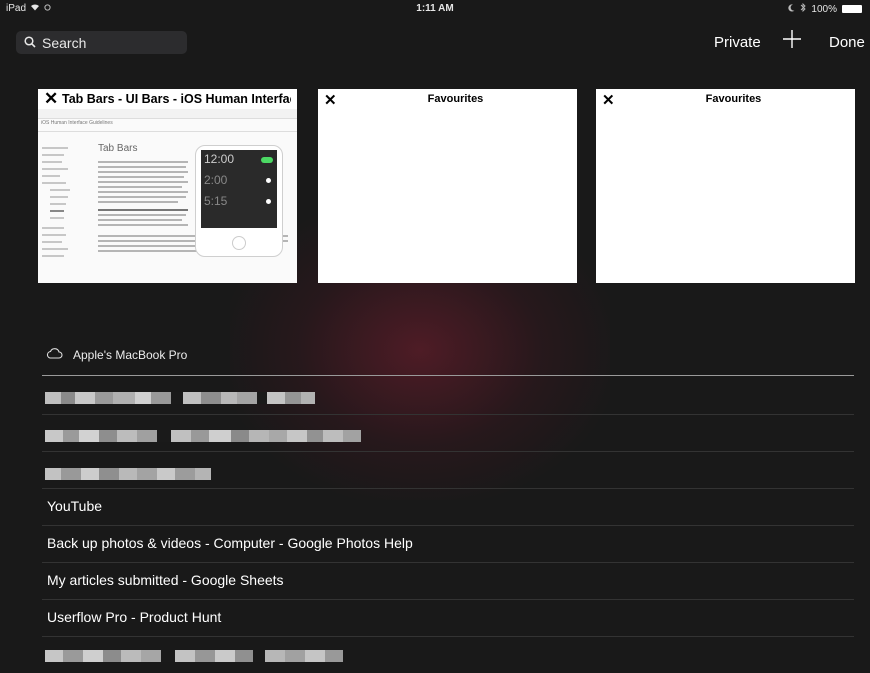 The height and width of the screenshot is (673, 870). What do you see at coordinates (75, 506) in the screenshot?
I see `list-item-label: YouTube` at bounding box center [75, 506].